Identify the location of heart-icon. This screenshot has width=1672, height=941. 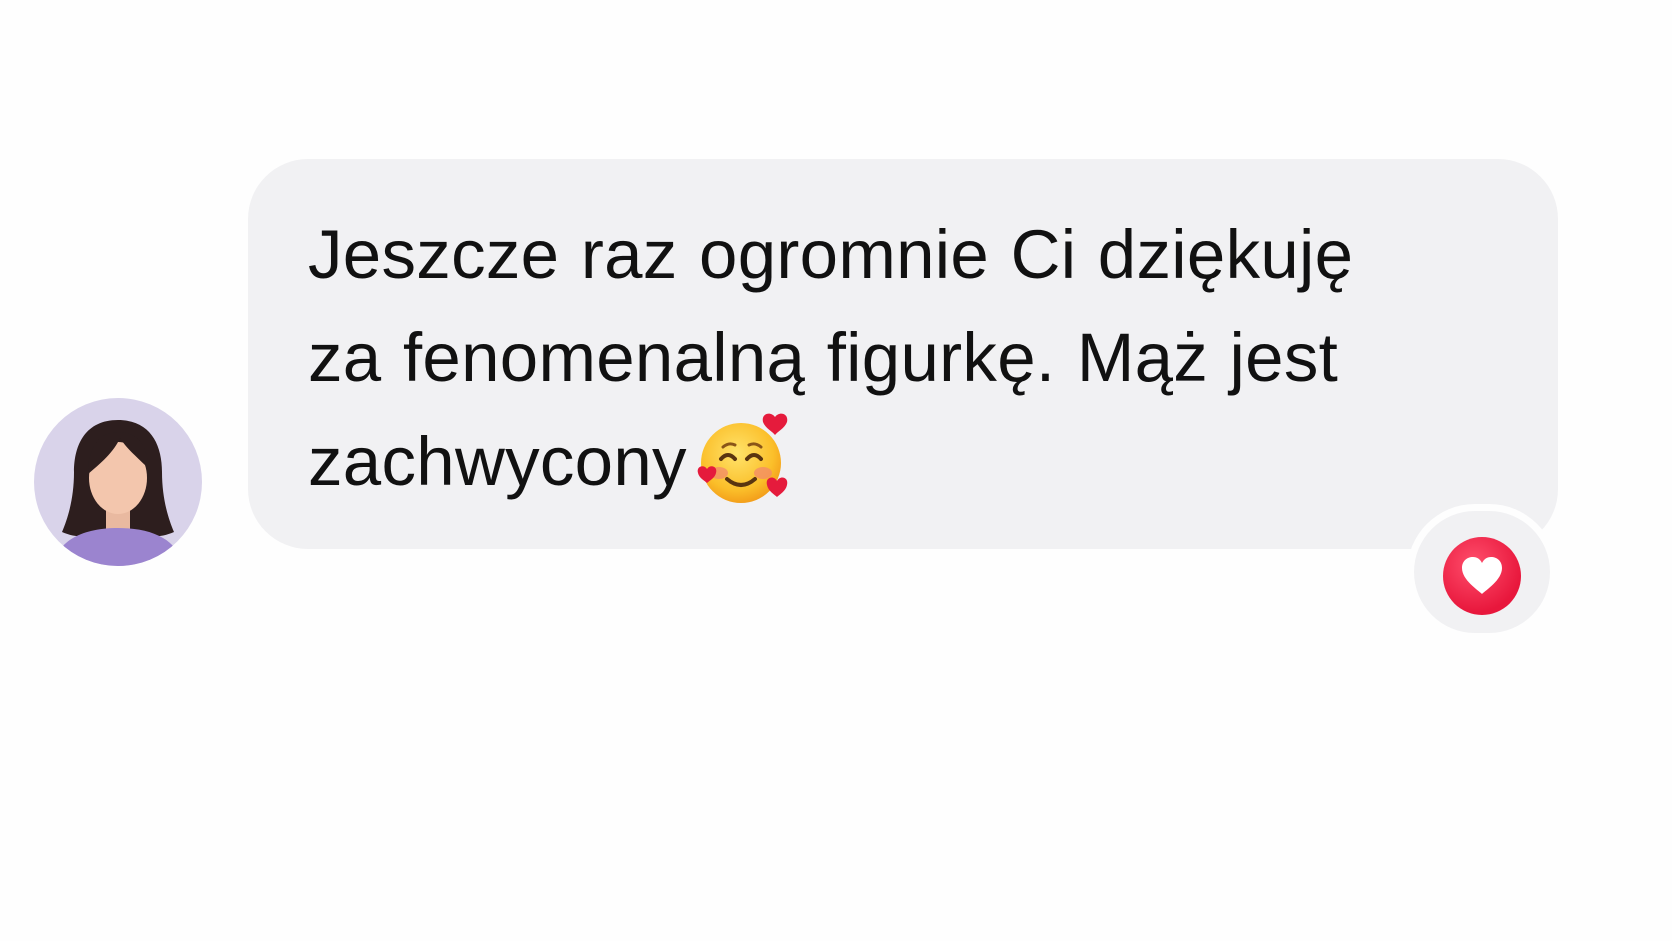
(1482, 575).